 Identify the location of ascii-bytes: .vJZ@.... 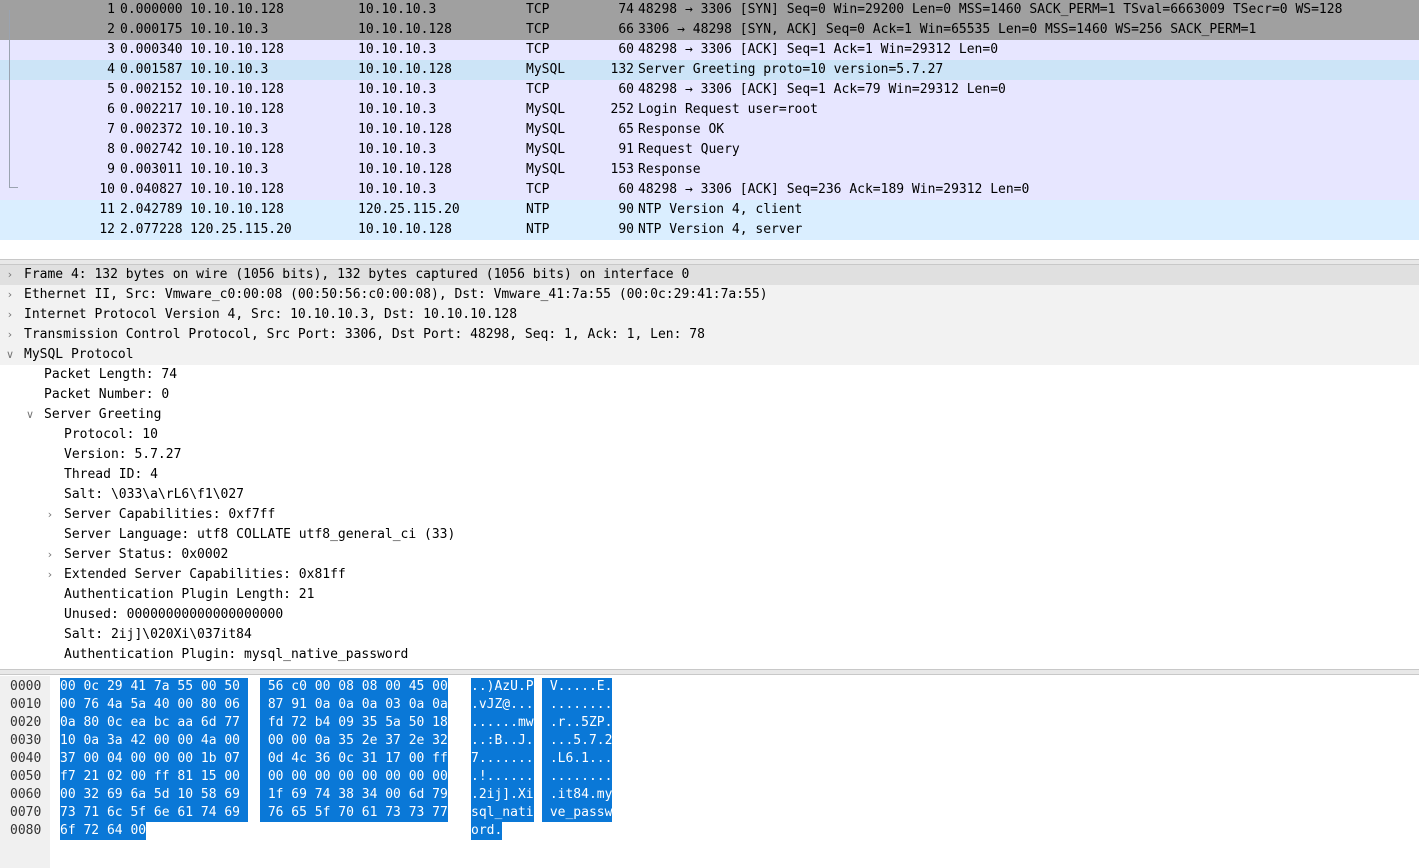
(502, 705).